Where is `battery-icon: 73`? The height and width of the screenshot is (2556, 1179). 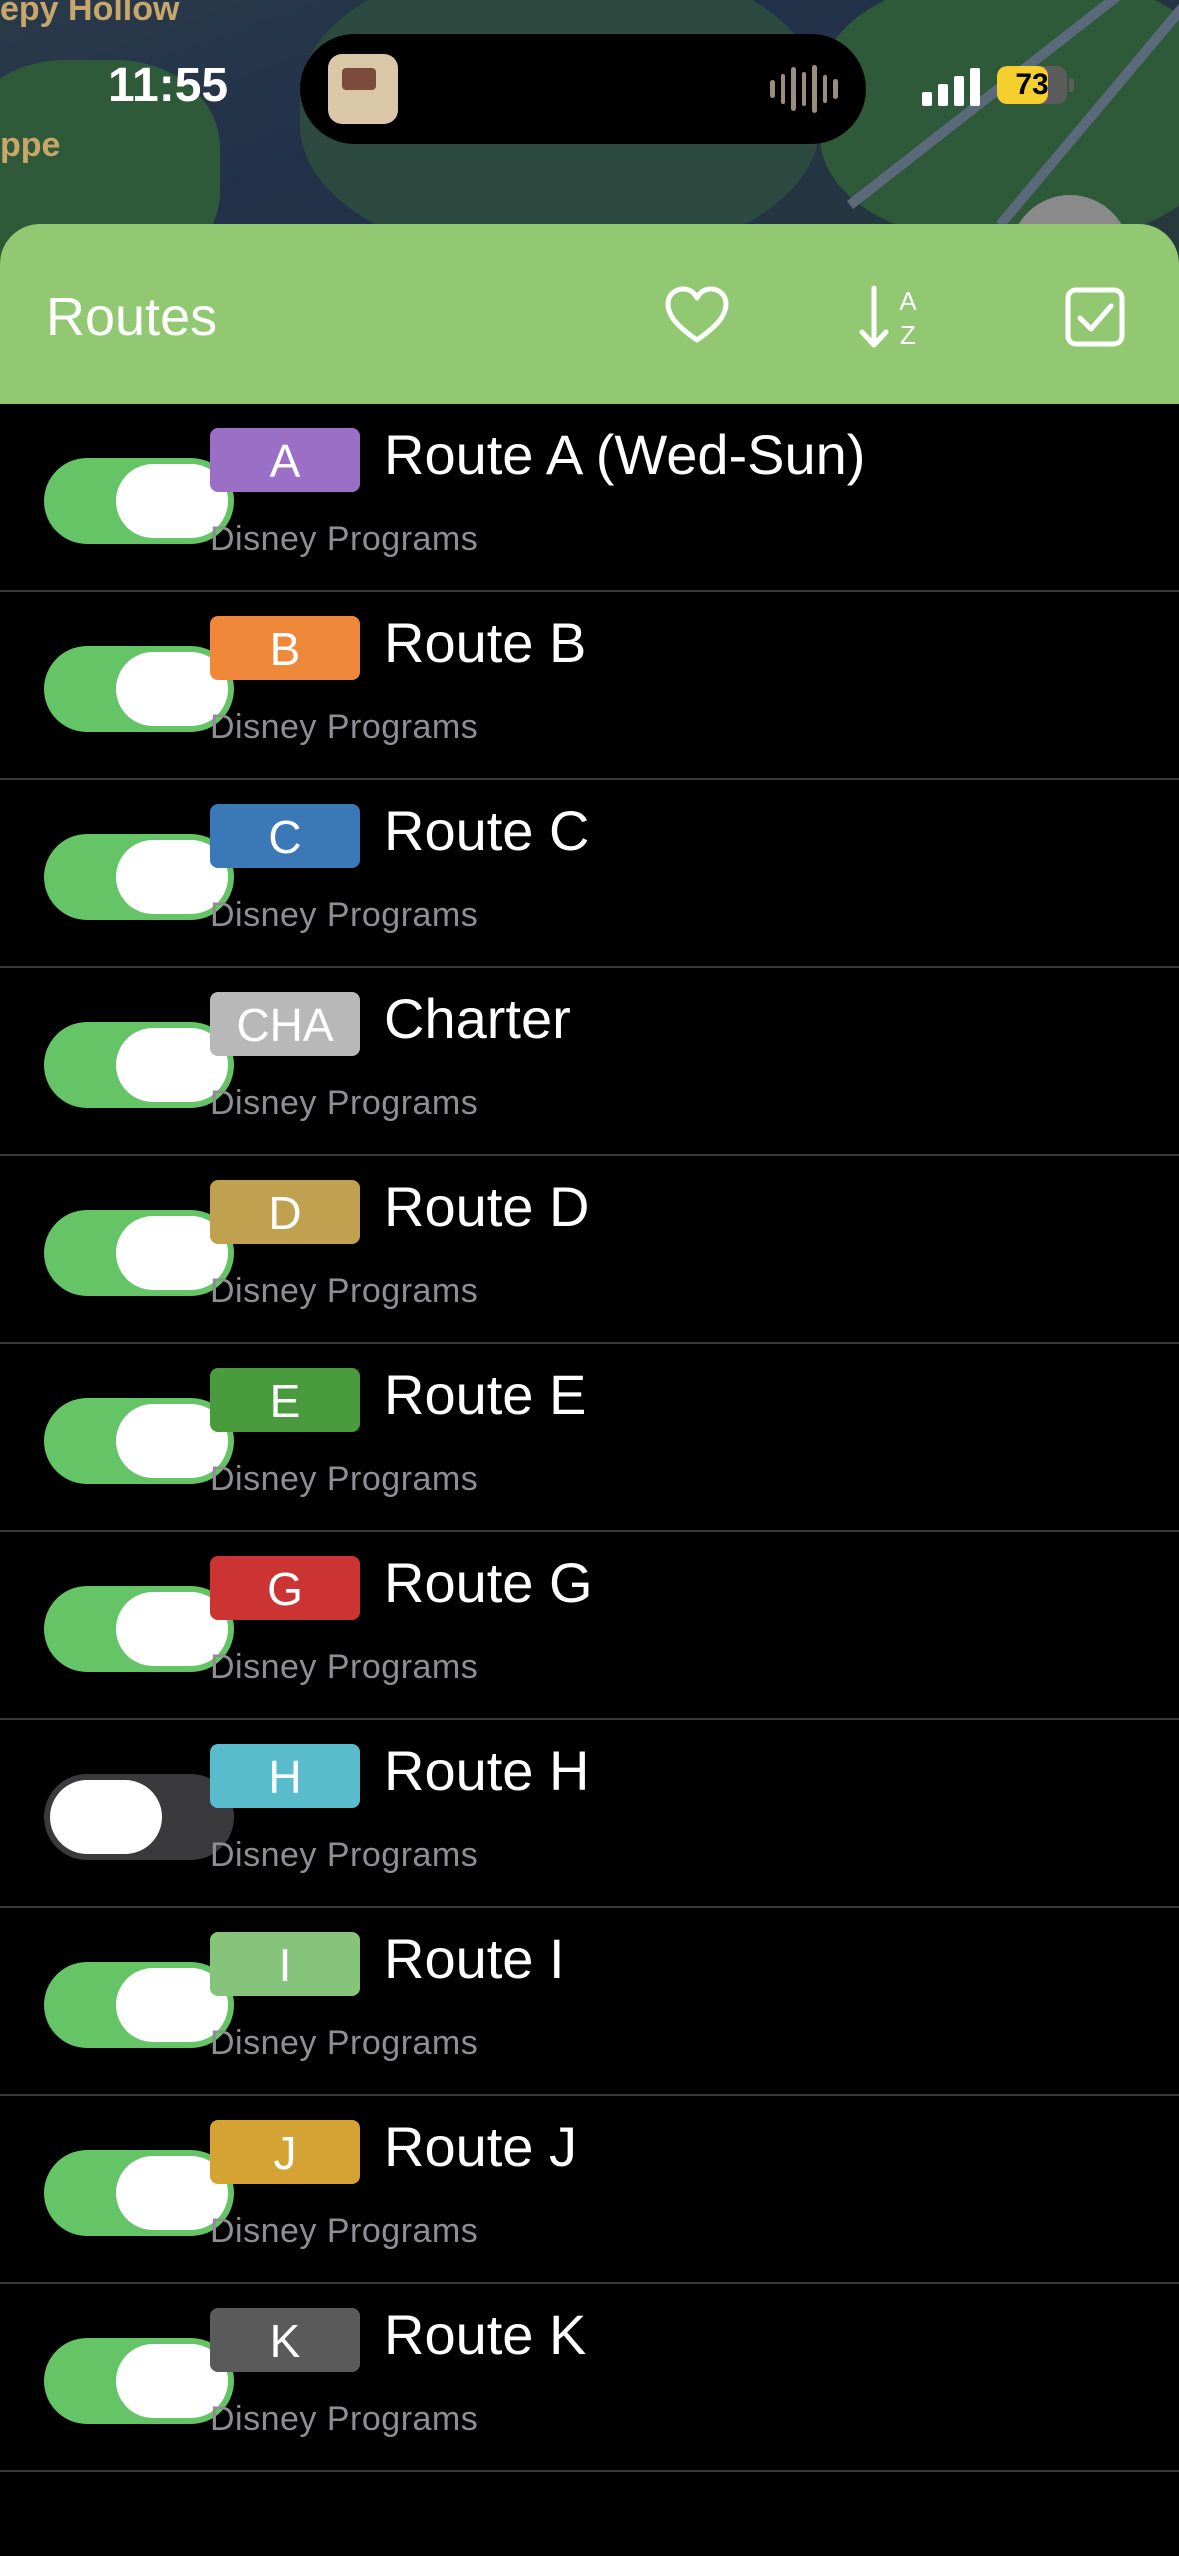 battery-icon: 73 is located at coordinates (1032, 85).